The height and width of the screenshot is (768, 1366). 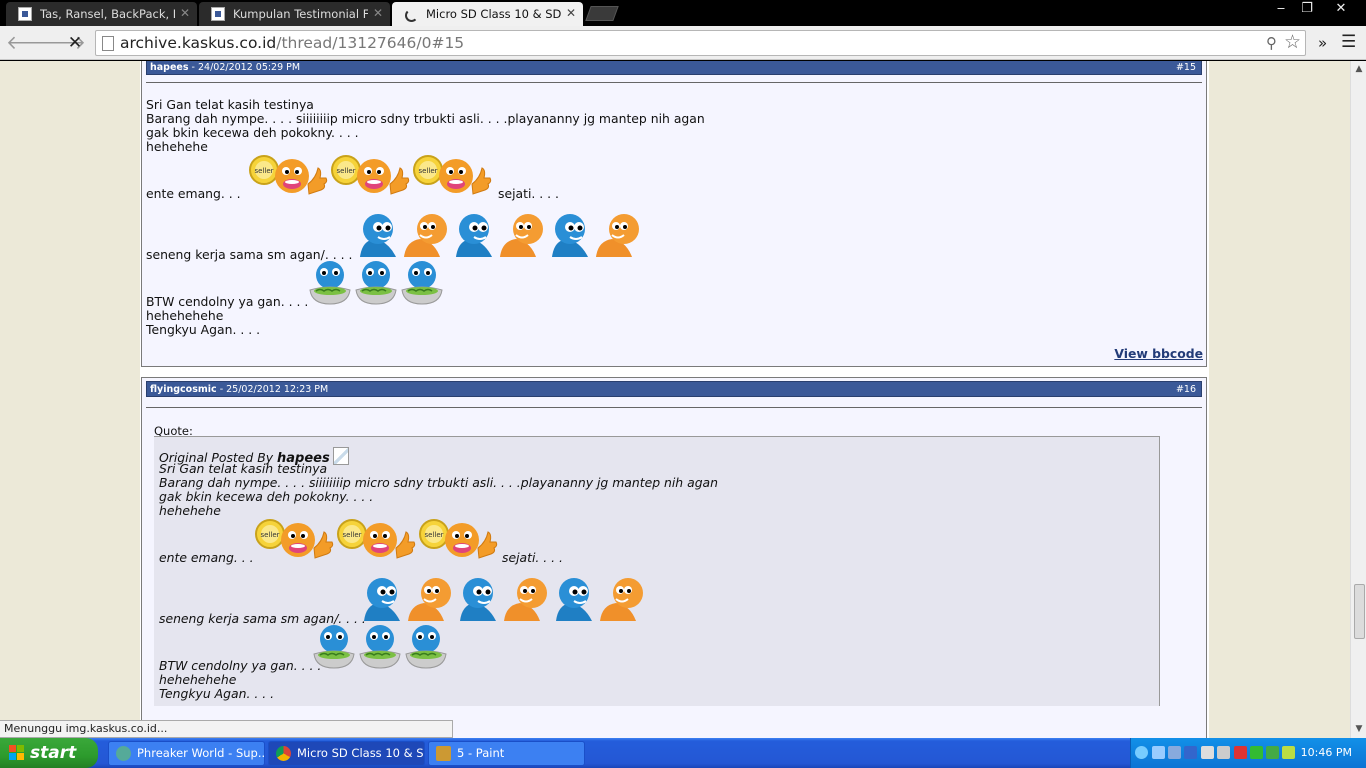 I want to click on page-icon, so click(x=108, y=43).